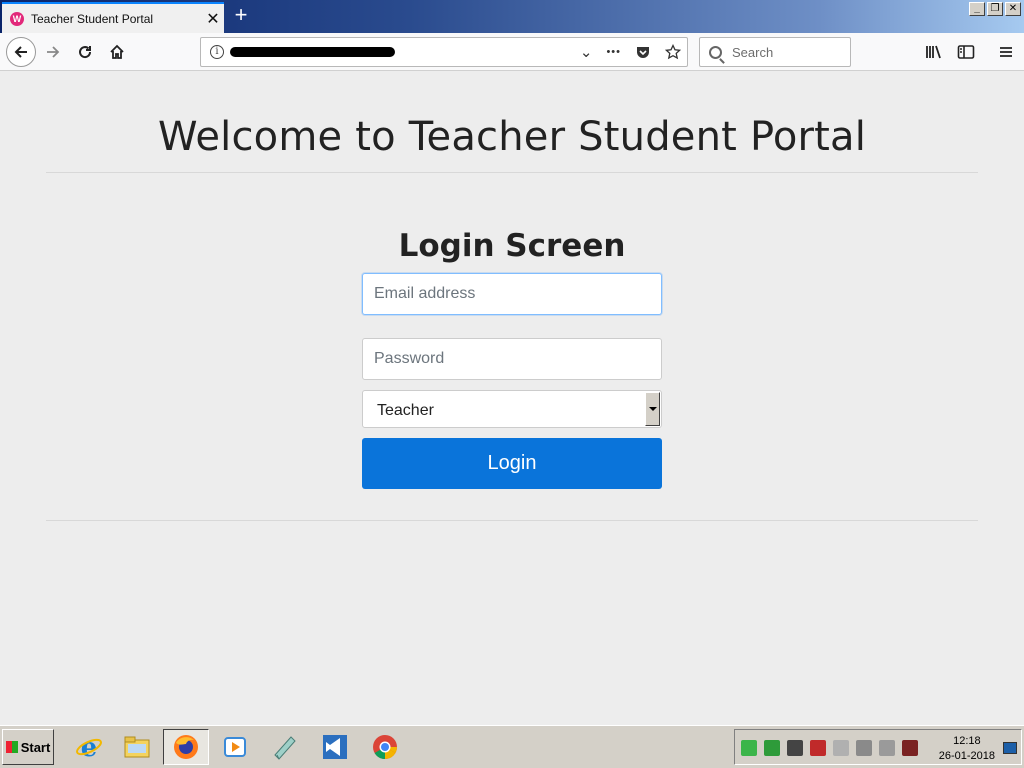 The height and width of the screenshot is (768, 1024). I want to click on search-placeholder: Search, so click(753, 52).